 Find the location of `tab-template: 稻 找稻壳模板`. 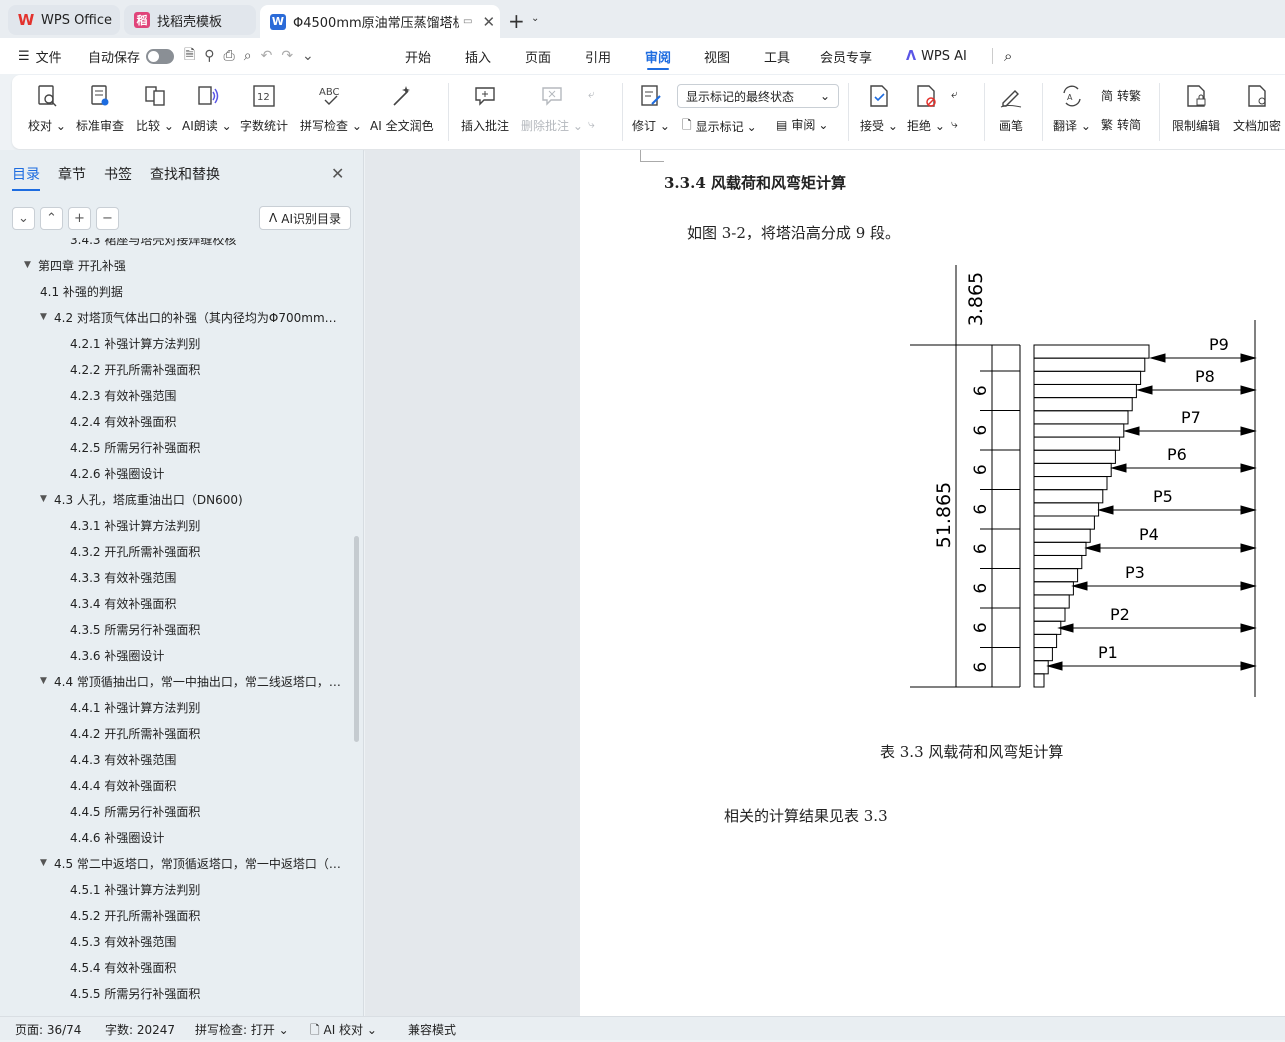

tab-template: 稻 找稻壳模板 is located at coordinates (190, 20).